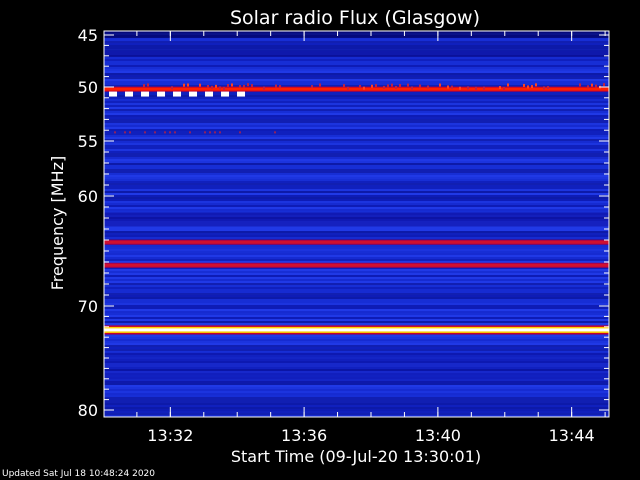  I want to click on chart-title: Solar radio Flux (Glasgow), so click(355, 18).